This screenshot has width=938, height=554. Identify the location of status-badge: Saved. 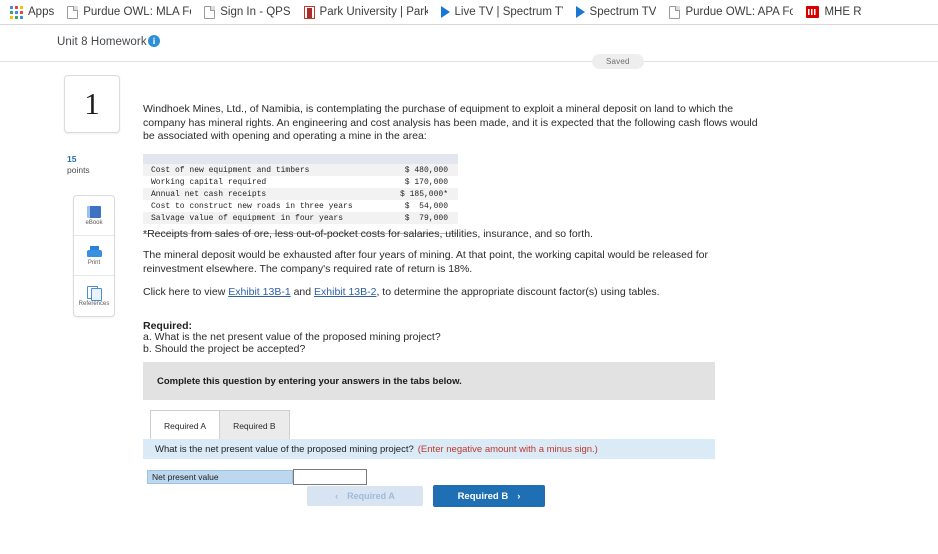
(618, 61).